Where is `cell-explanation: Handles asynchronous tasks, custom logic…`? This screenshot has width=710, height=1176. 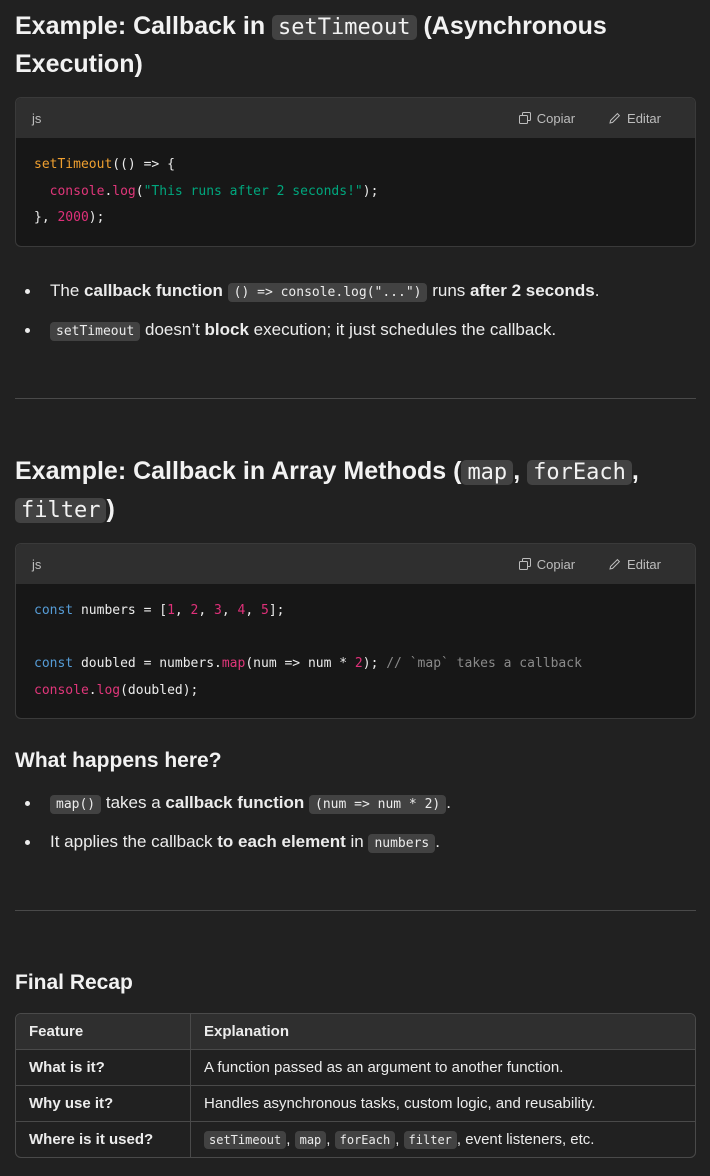 cell-explanation: Handles asynchronous tasks, custom logic… is located at coordinates (443, 1104).